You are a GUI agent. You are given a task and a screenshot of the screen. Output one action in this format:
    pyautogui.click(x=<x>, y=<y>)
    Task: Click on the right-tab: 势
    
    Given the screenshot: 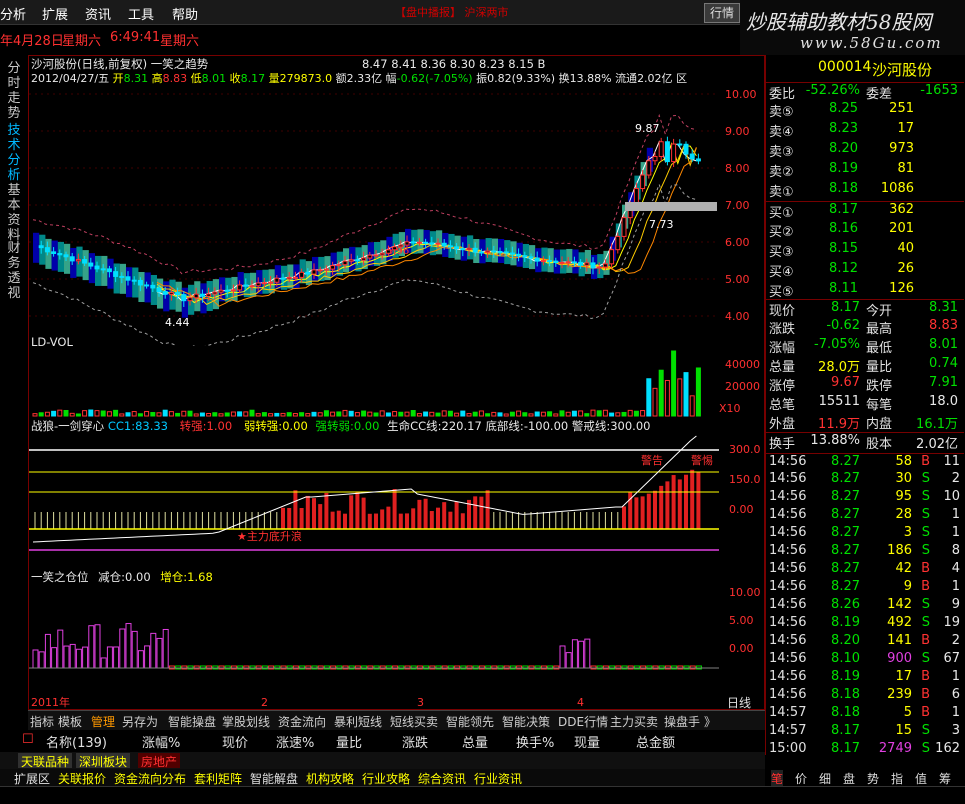 What is the action you would take?
    pyautogui.click(x=873, y=778)
    